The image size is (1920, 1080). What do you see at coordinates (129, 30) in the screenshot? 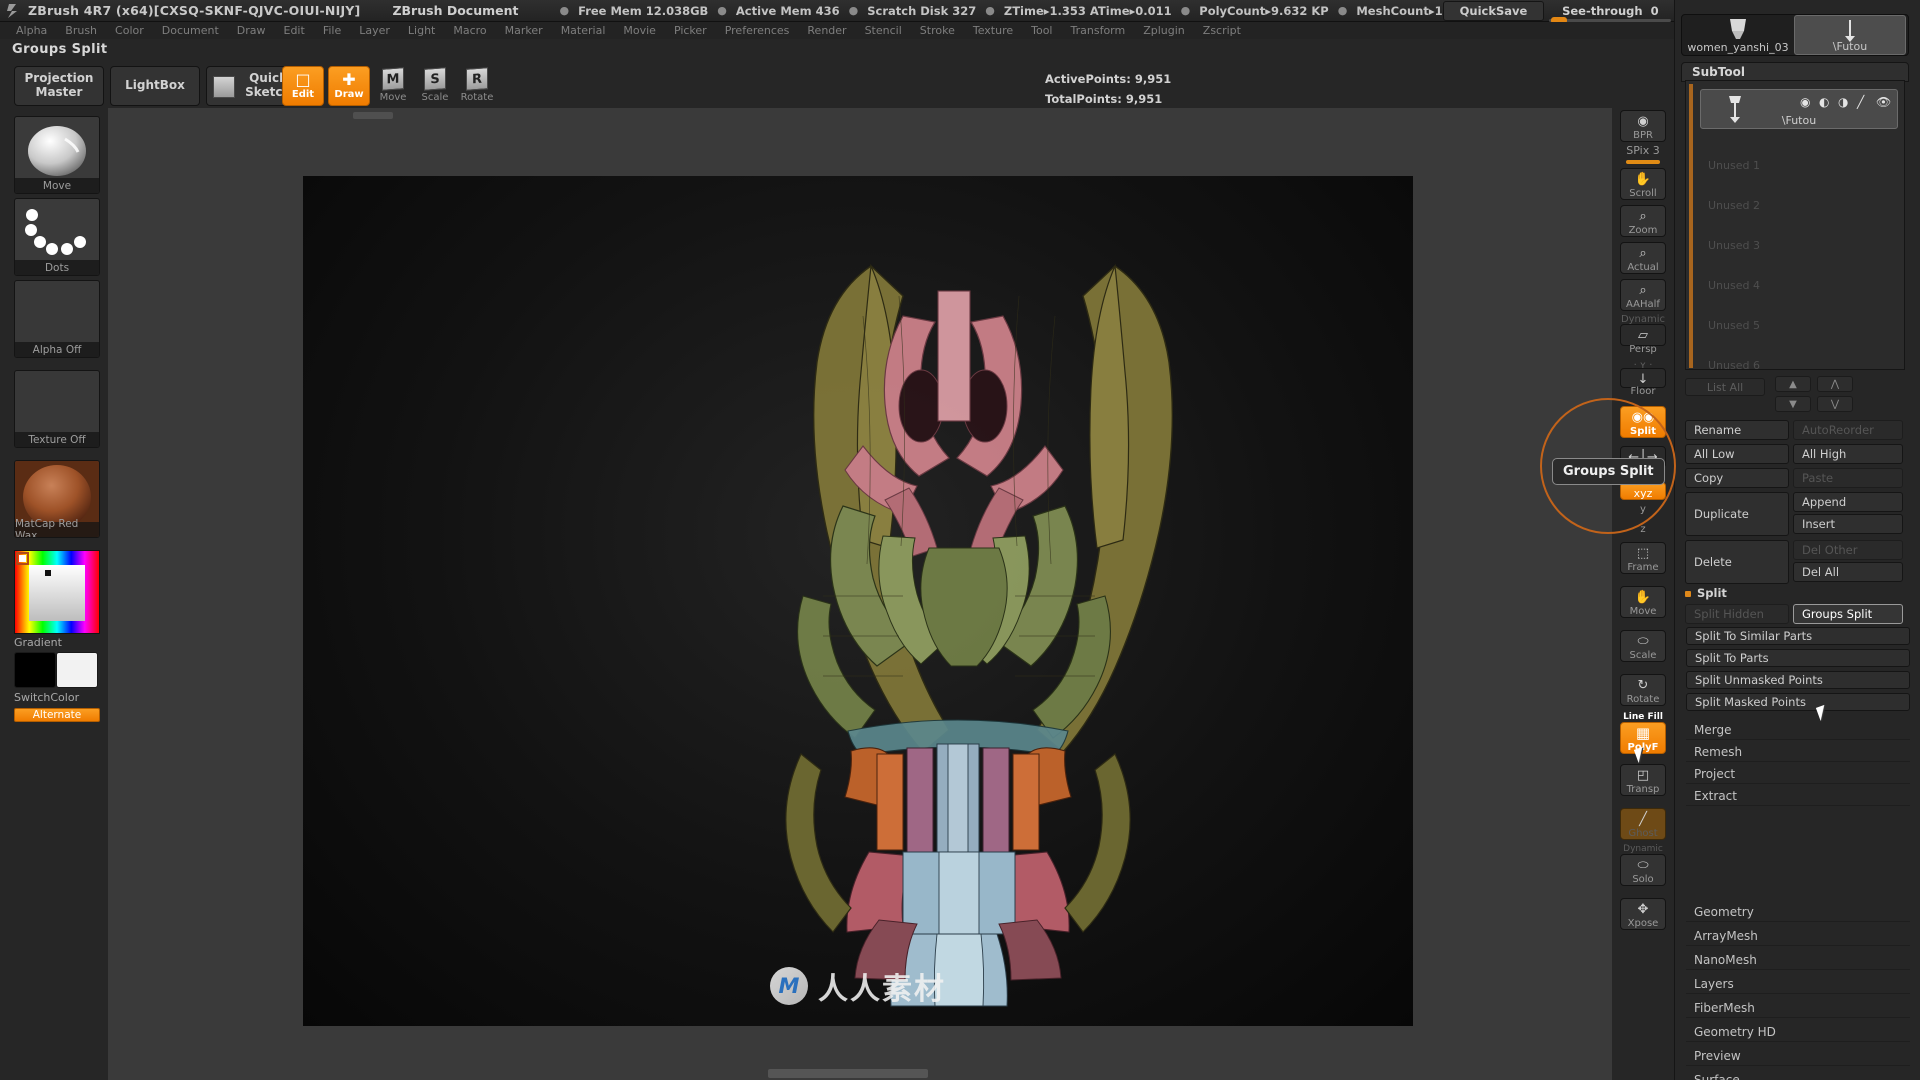
I see `menu-color: Color` at bounding box center [129, 30].